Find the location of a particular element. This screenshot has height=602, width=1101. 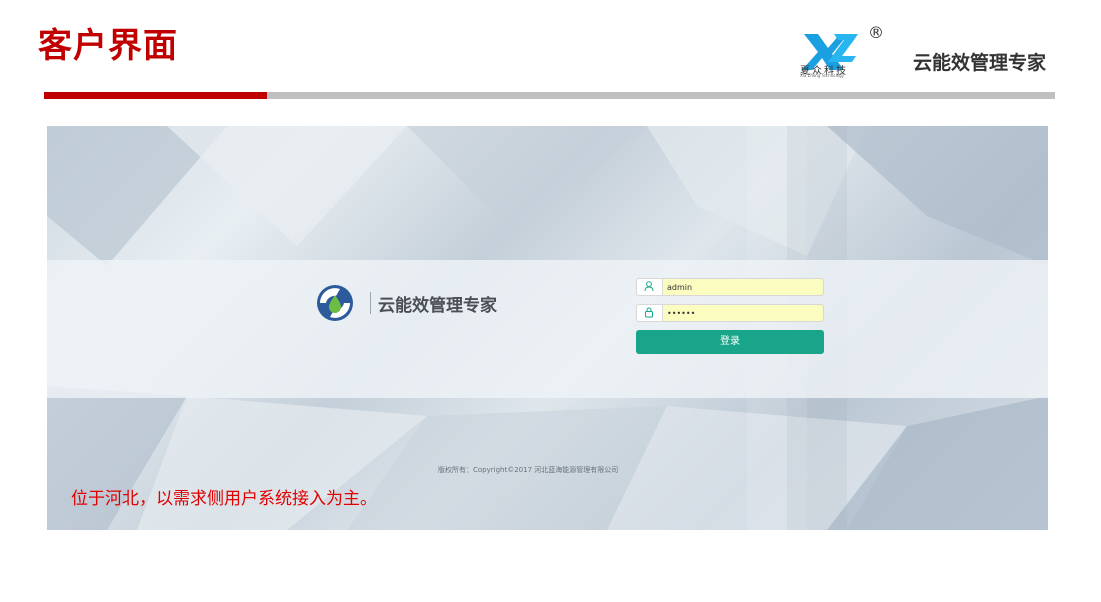

company-logo-subtext: Xia Zhong Technology is located at coordinates (822, 75).